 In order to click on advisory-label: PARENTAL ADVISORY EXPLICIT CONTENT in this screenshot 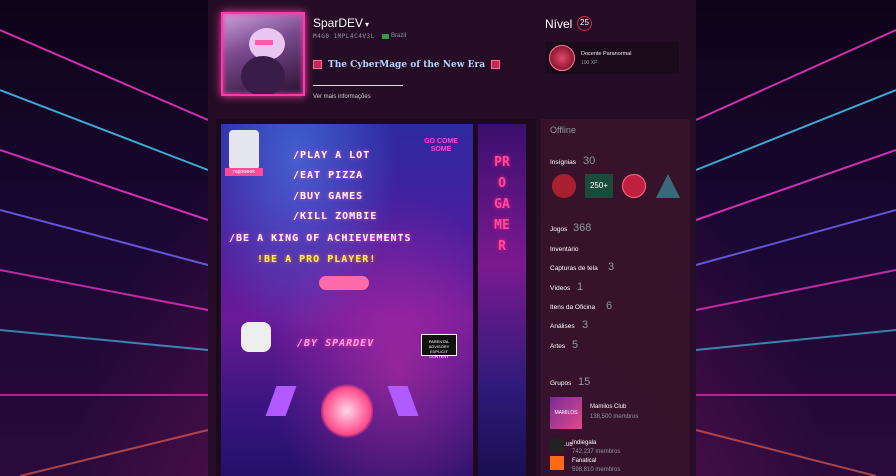, I will do `click(439, 346)`.